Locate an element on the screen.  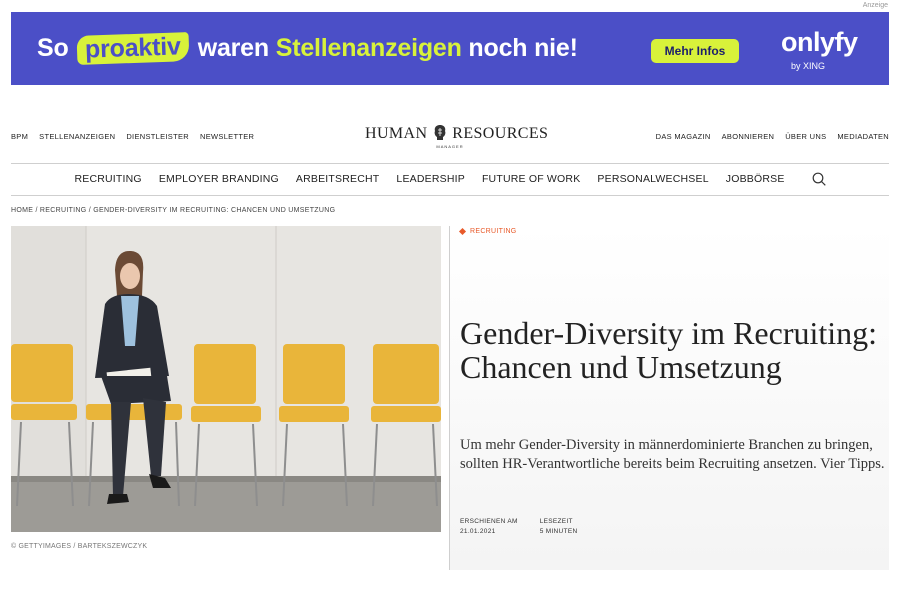
site-logo: HUMAN RESOURCES MANAGER is located at coordinates (456, 136).